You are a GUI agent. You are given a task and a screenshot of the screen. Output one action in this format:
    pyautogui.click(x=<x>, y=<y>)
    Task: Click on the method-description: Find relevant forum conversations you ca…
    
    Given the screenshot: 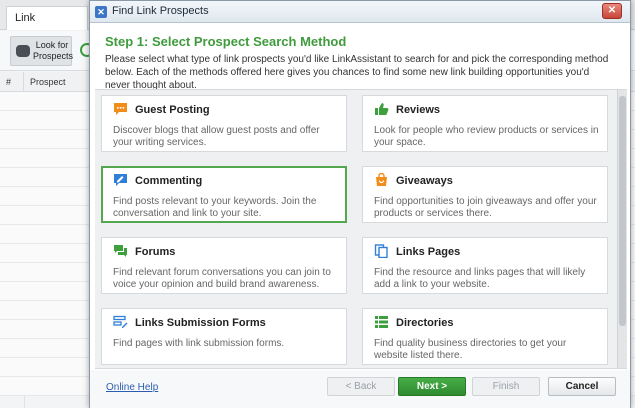 What is the action you would take?
    pyautogui.click(x=222, y=278)
    